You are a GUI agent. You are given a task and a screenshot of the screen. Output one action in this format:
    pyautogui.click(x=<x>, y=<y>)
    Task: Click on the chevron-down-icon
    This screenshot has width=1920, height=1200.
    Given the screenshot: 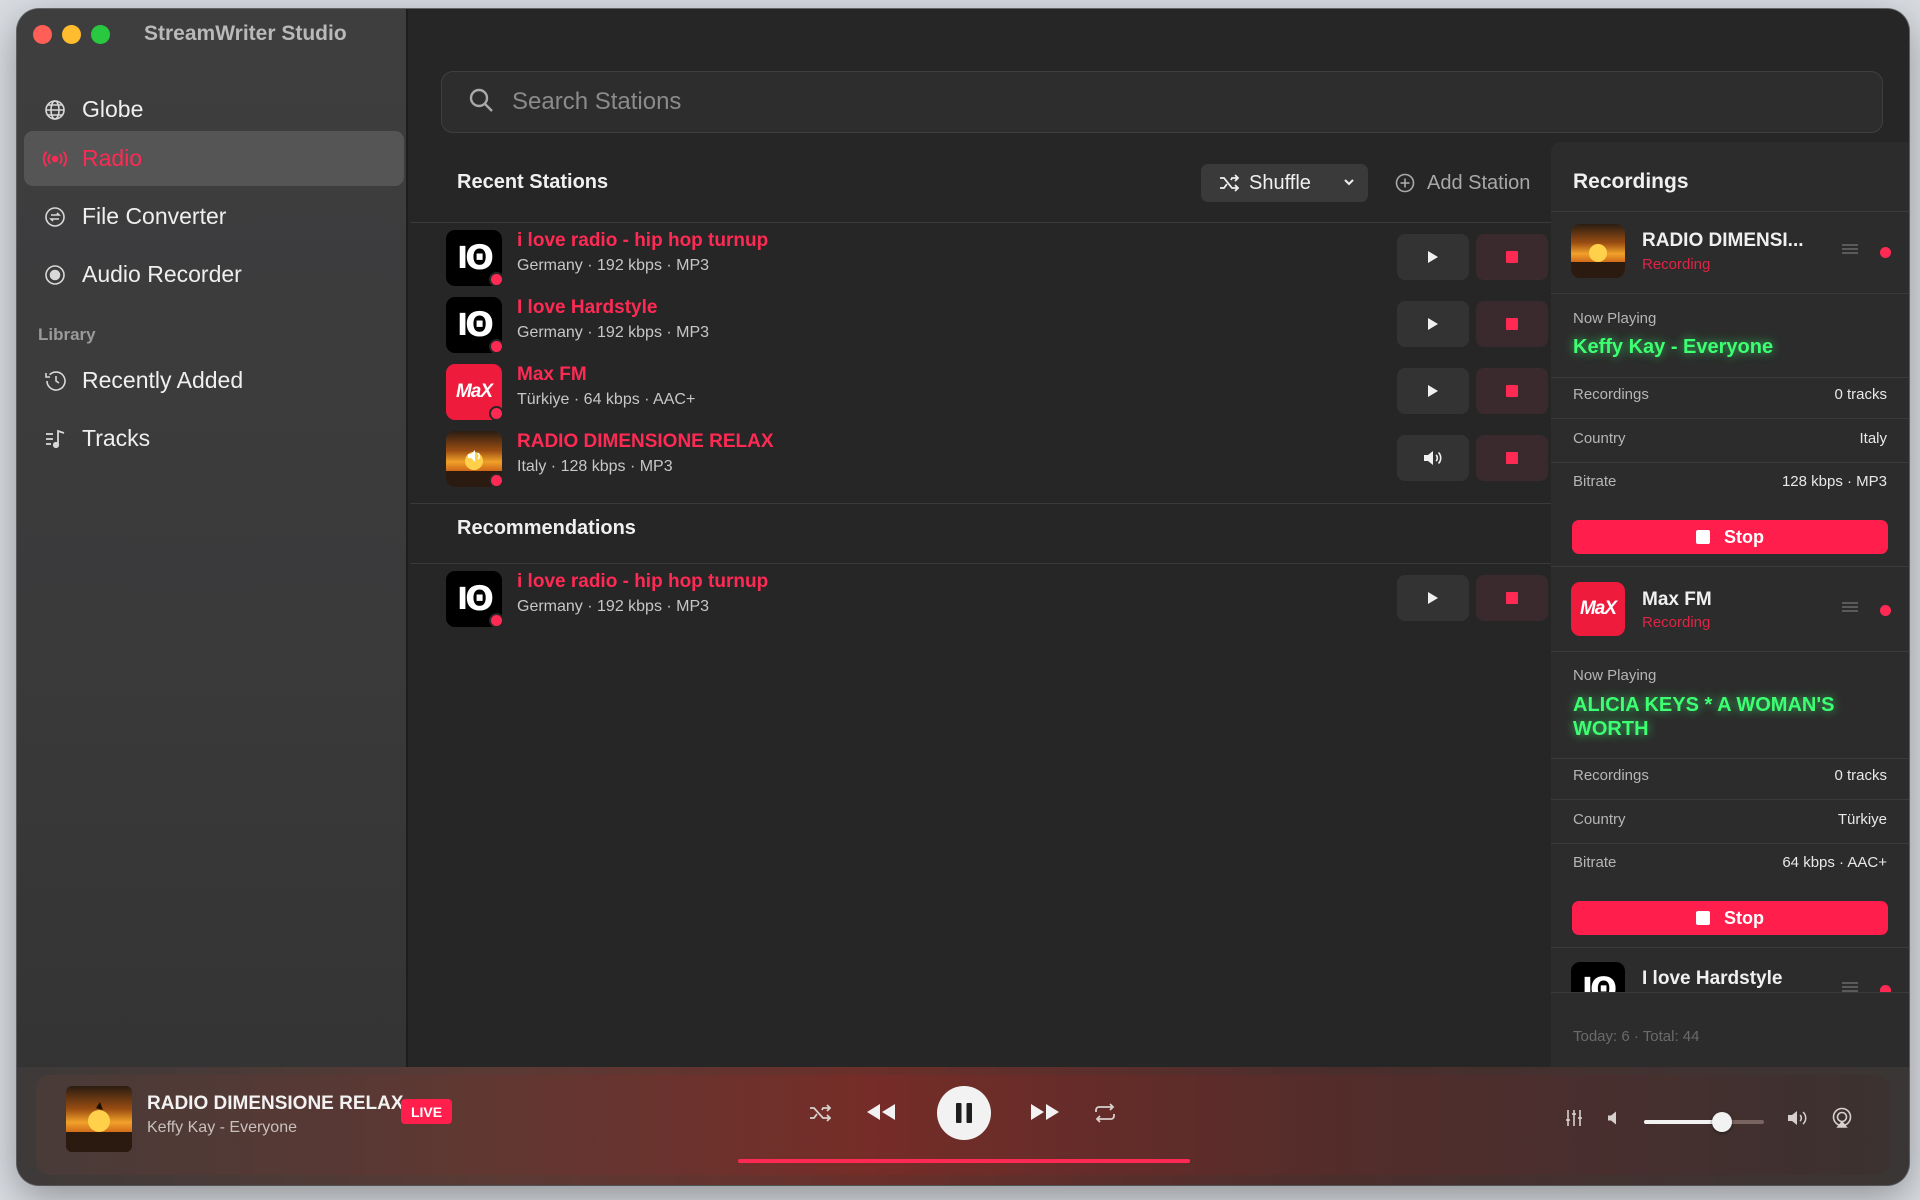 What is the action you would take?
    pyautogui.click(x=1349, y=182)
    